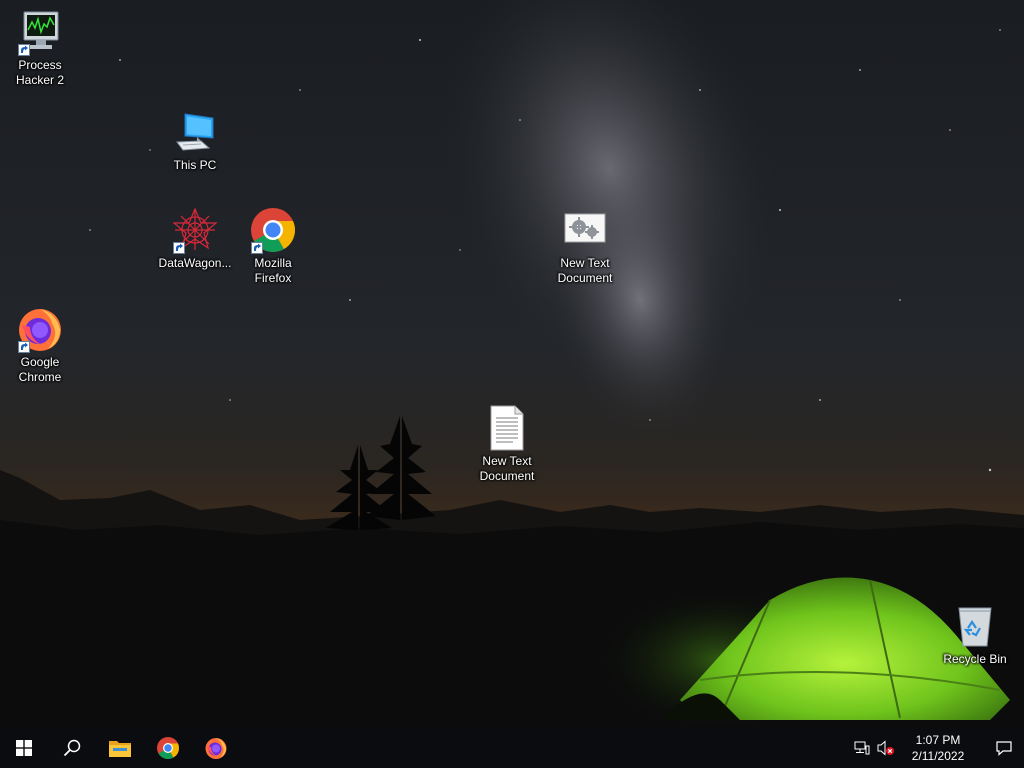 This screenshot has width=1024, height=768. I want to click on desktop-icon-label: Google Chrome, so click(40, 369).